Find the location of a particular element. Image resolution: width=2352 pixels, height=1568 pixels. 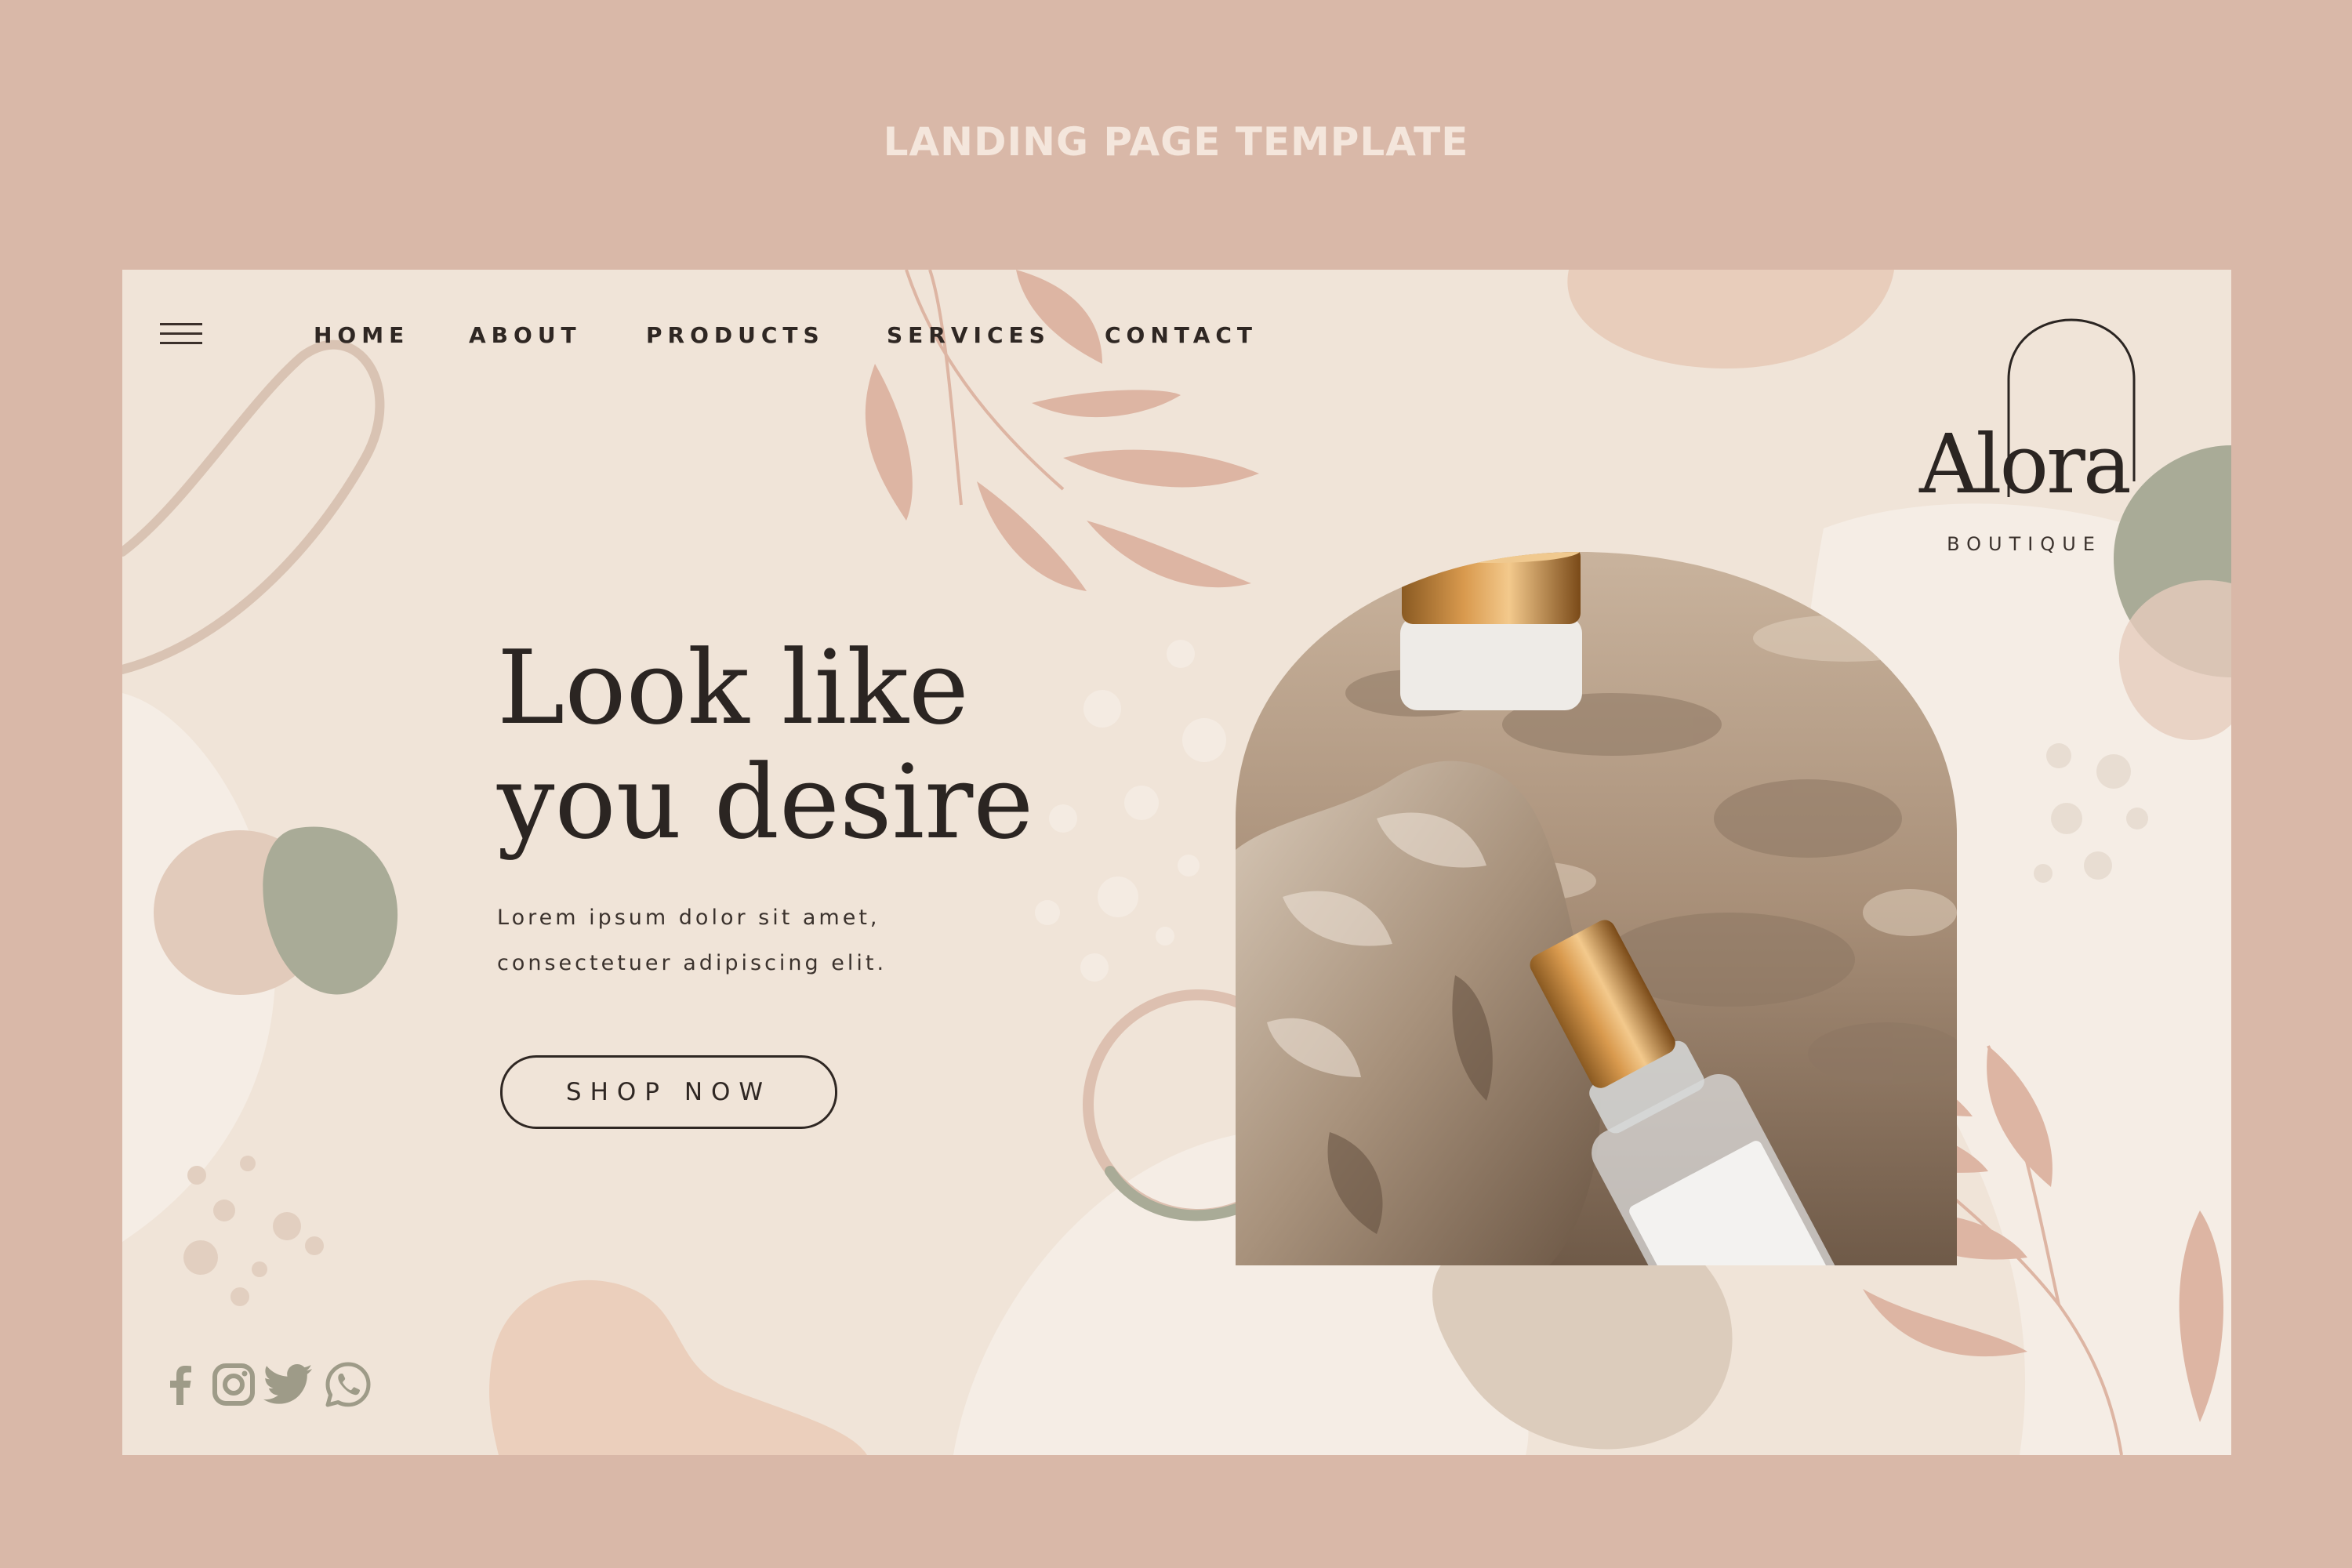

brand-logo: Alora BOUTIQUE is located at coordinates (2024, 438).